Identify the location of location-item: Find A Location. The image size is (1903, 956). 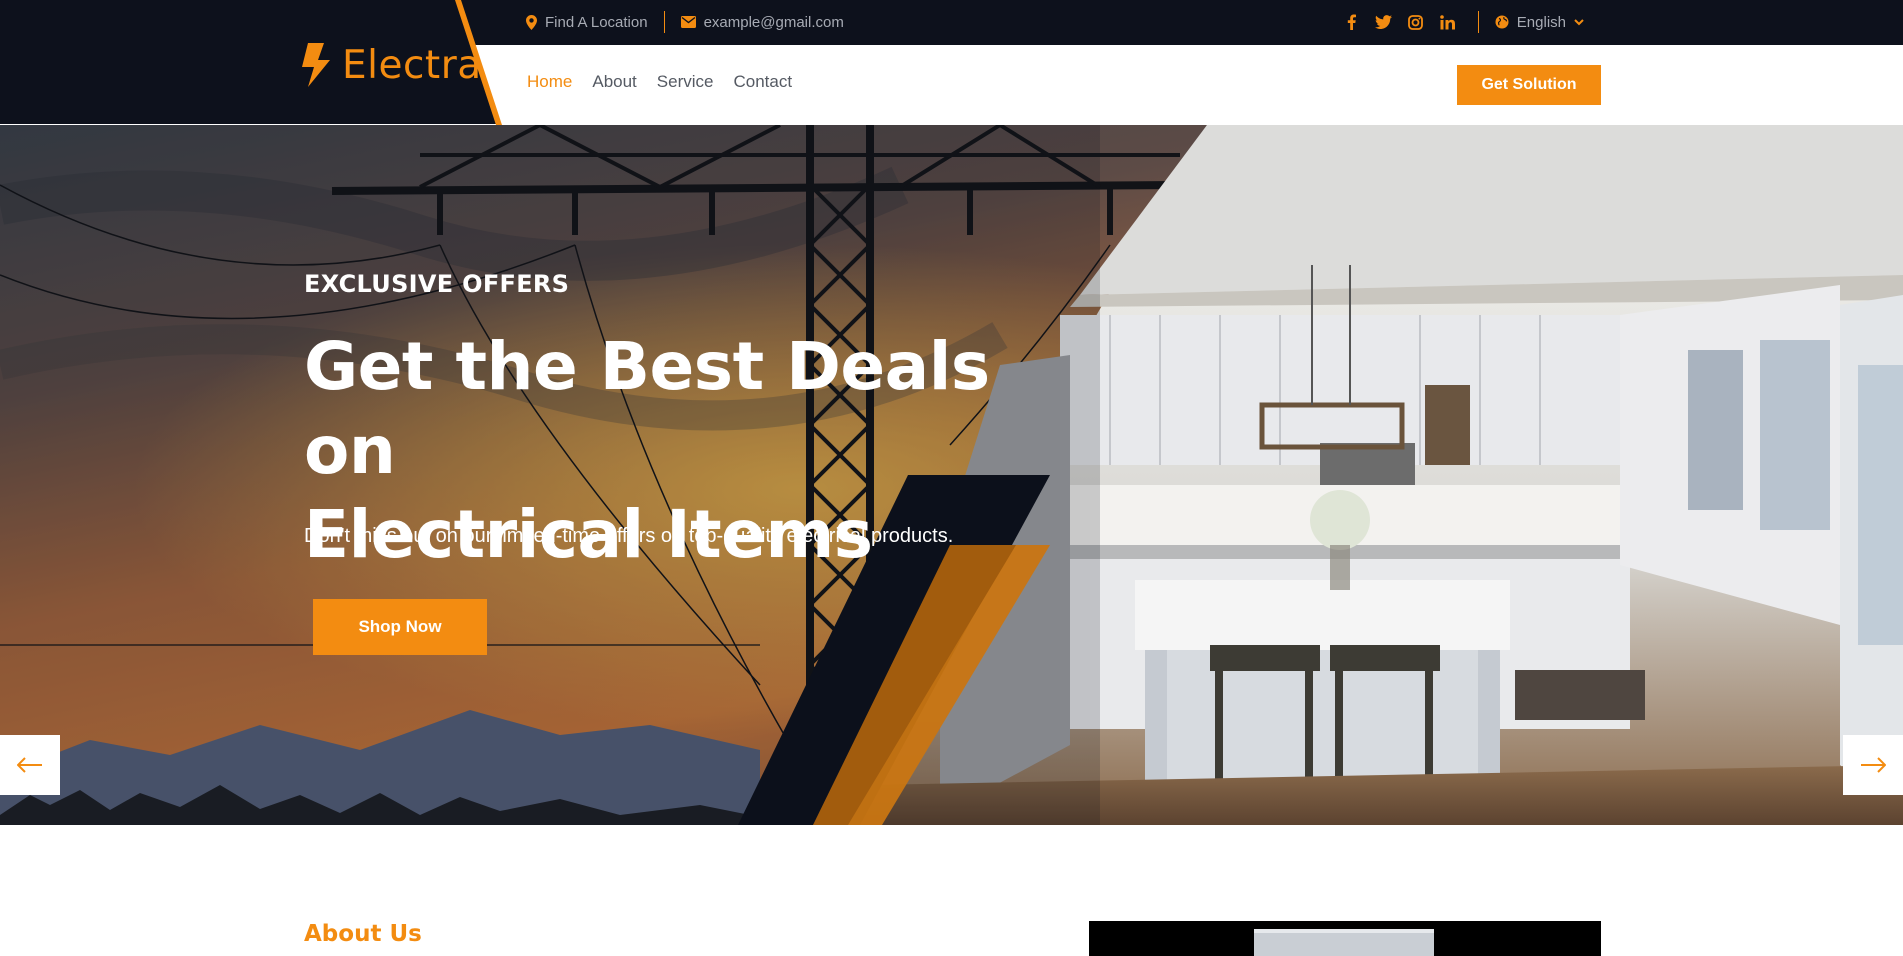
(587, 22).